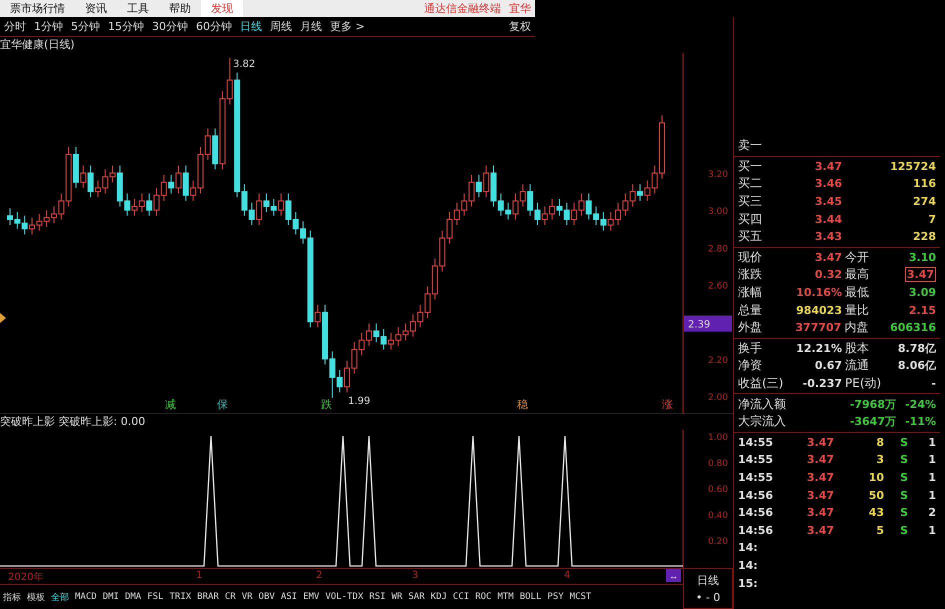 This screenshot has width=945, height=609. I want to click on menu-item: 工具, so click(138, 8).